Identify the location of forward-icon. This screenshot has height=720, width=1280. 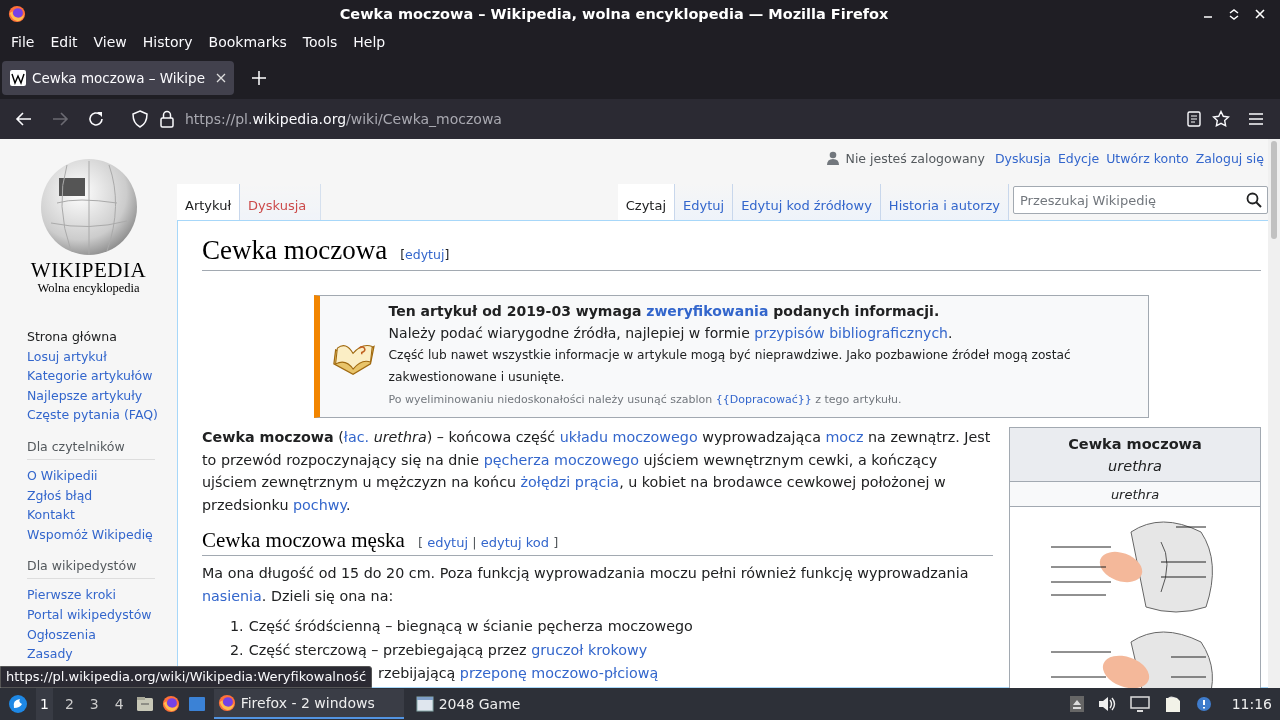
(60, 119).